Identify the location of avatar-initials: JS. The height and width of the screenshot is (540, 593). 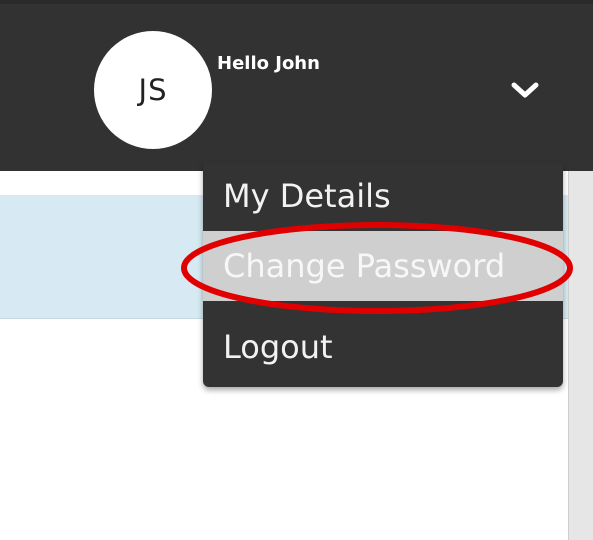
(153, 90).